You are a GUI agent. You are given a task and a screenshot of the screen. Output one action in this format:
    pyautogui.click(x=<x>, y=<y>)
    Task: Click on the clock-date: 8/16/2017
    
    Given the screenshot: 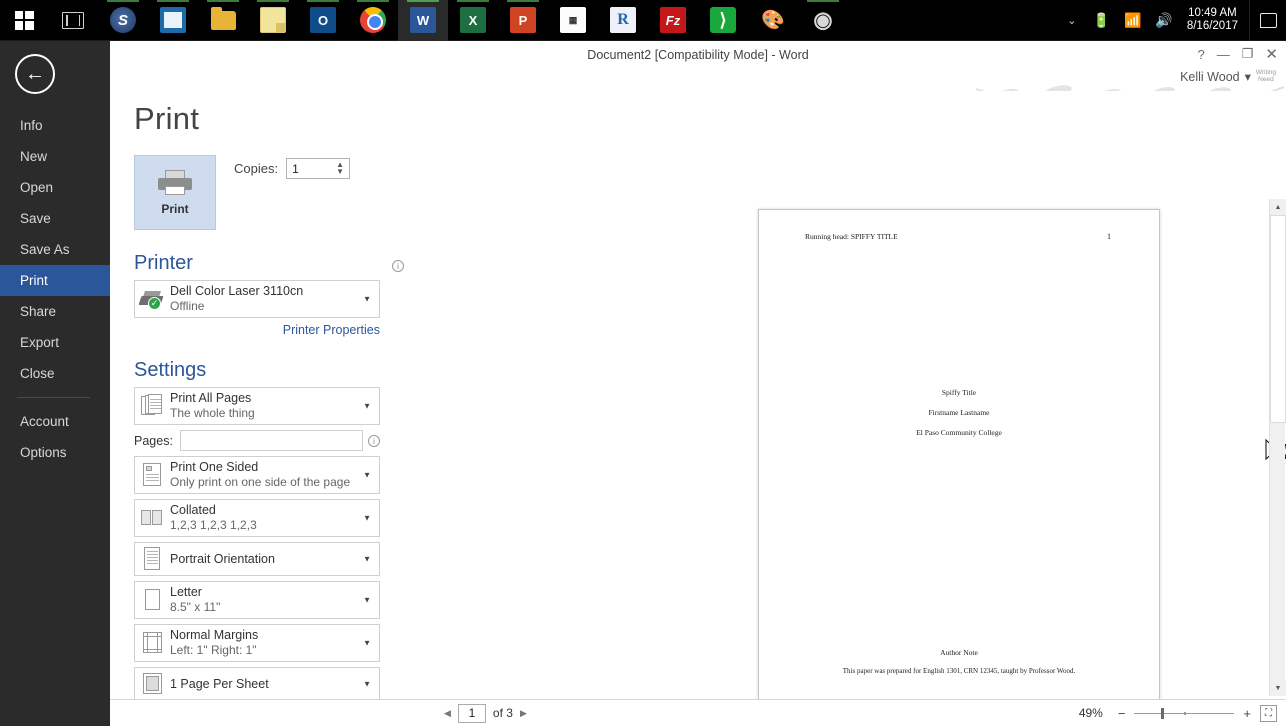 What is the action you would take?
    pyautogui.click(x=1212, y=26)
    